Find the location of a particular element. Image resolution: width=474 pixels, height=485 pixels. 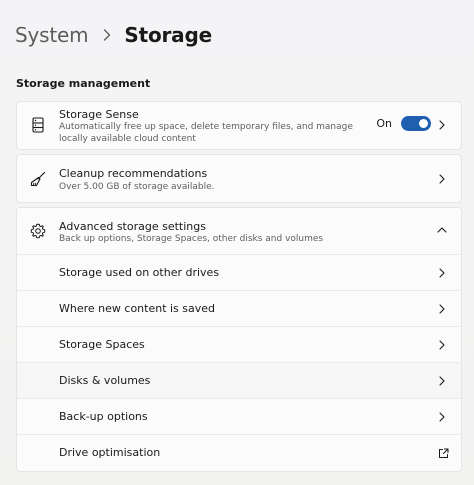

sub-row-new-content-saved: Where new content is saved is located at coordinates (239, 308).